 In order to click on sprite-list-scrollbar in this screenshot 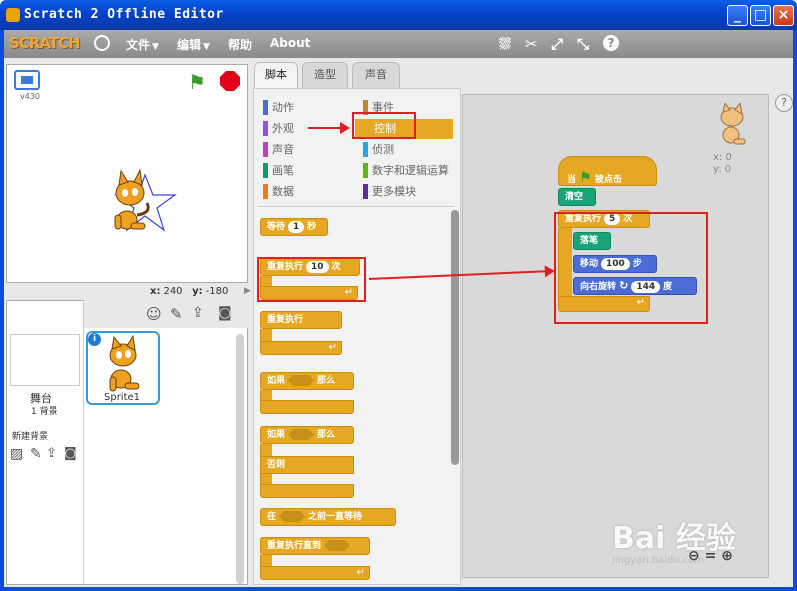, I will do `click(240, 459)`.